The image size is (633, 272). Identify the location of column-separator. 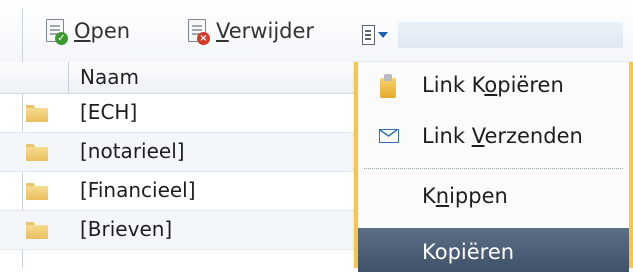
(68, 77).